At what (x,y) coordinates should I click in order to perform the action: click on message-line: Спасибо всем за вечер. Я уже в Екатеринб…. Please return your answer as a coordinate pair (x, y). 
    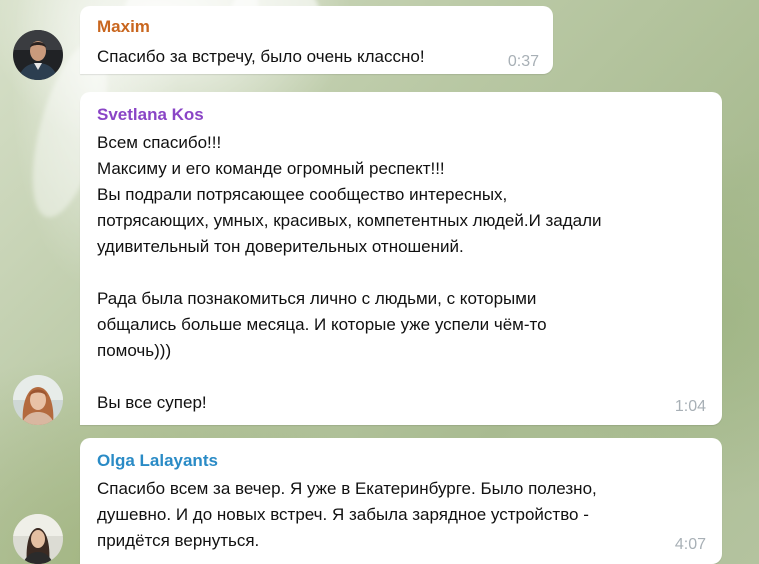
    Looking at the image, I should click on (347, 488).